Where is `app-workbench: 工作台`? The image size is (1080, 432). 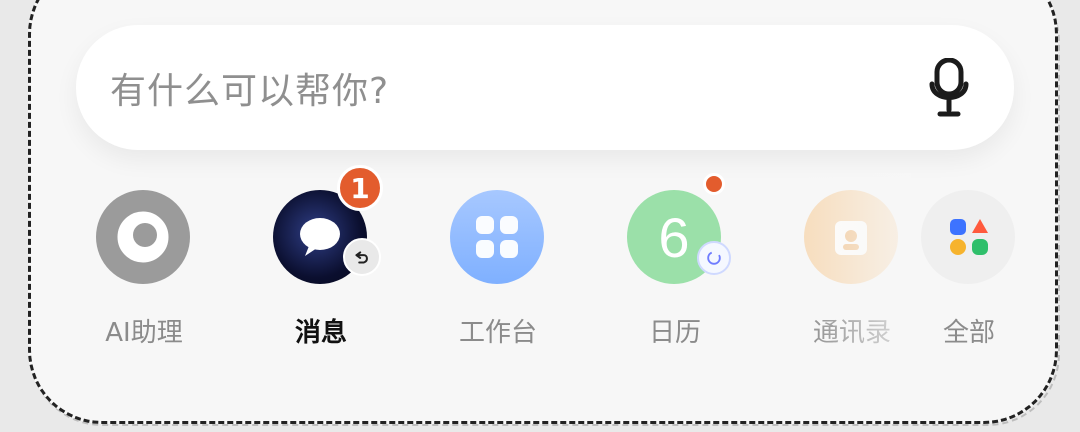 app-workbench: 工作台 is located at coordinates (498, 260).